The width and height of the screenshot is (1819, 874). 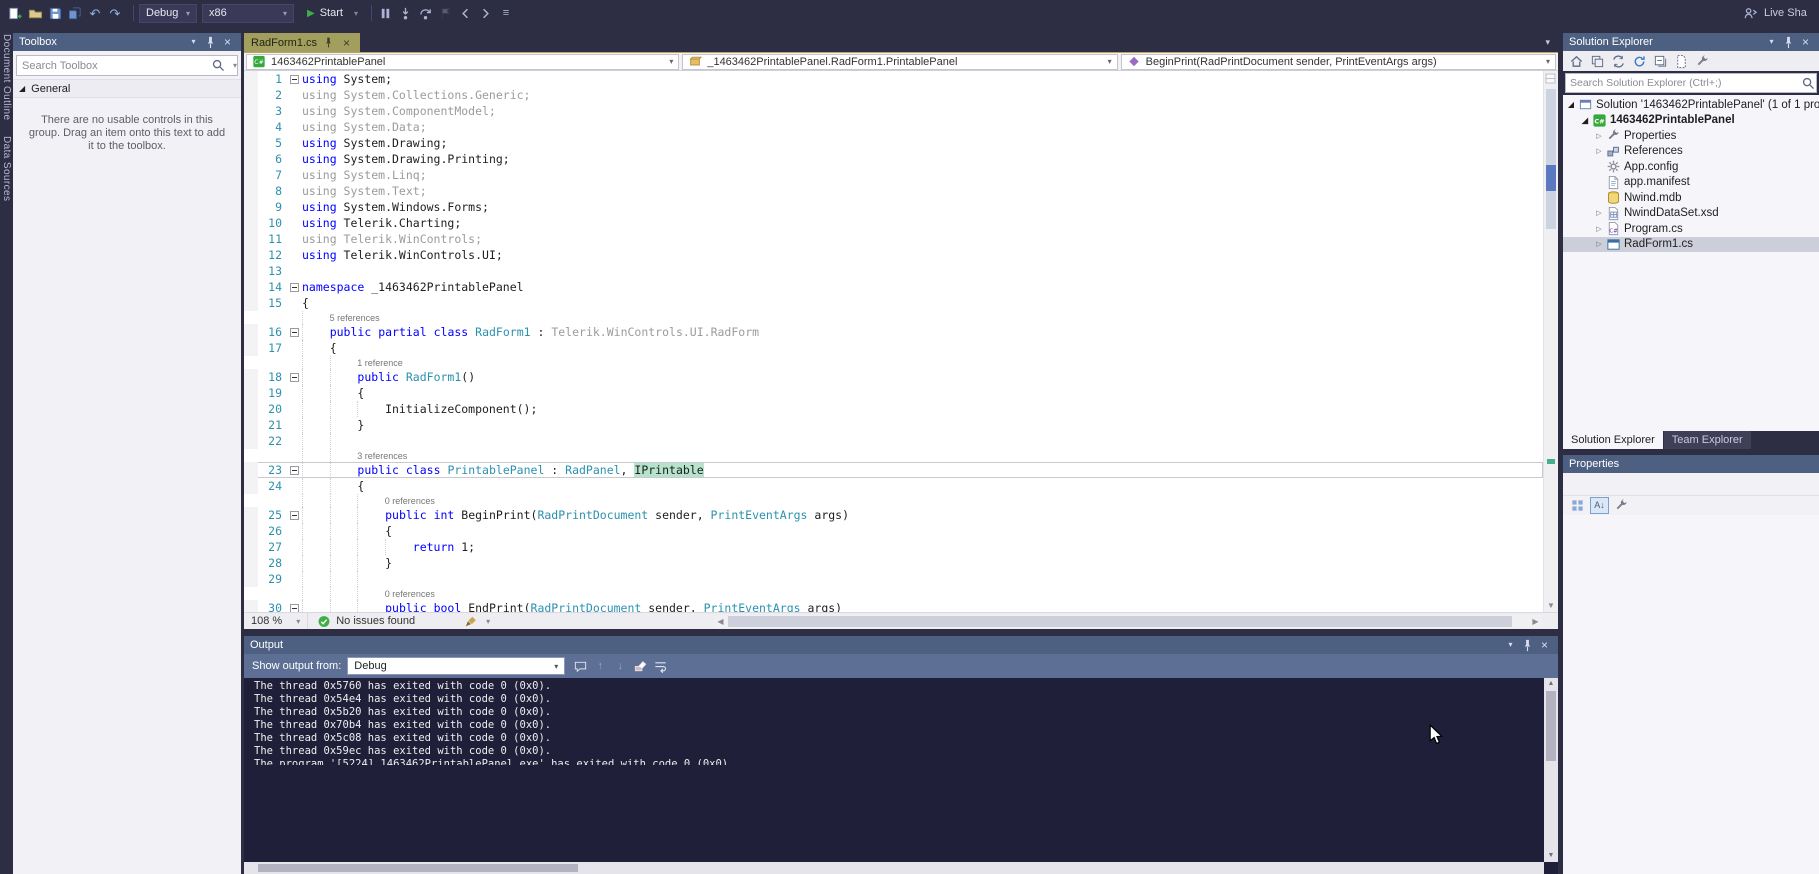 What do you see at coordinates (1597, 61) in the screenshot?
I see `switch-views-icon` at bounding box center [1597, 61].